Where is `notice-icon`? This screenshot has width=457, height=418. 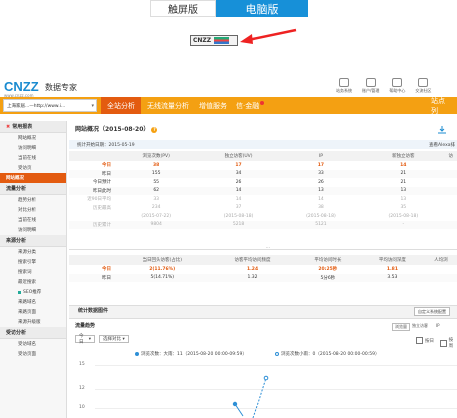 notice-icon is located at coordinates (344, 82).